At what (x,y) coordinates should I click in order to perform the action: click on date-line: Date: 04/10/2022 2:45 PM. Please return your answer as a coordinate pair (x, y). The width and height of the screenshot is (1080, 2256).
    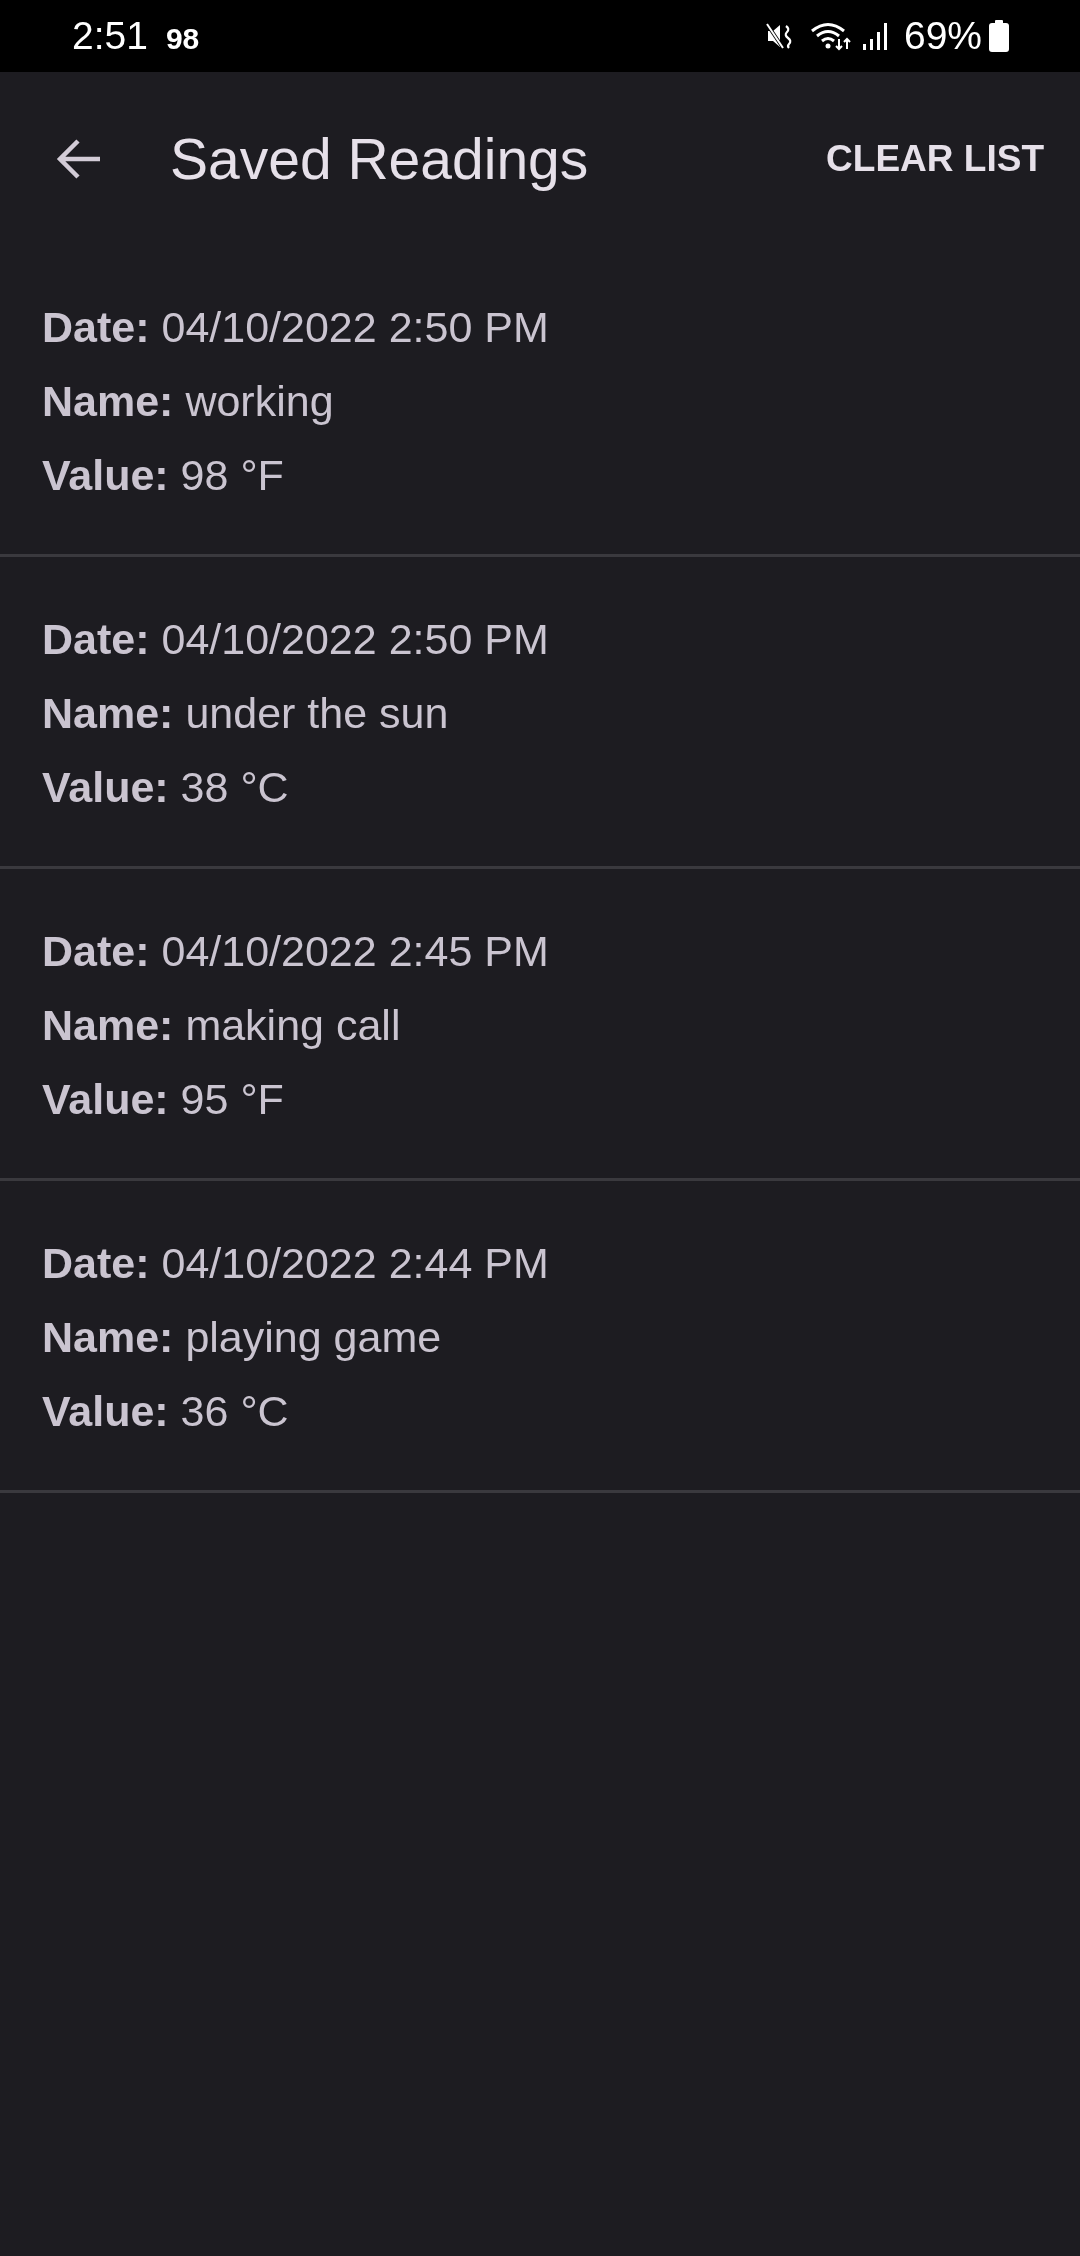
    Looking at the image, I should click on (296, 951).